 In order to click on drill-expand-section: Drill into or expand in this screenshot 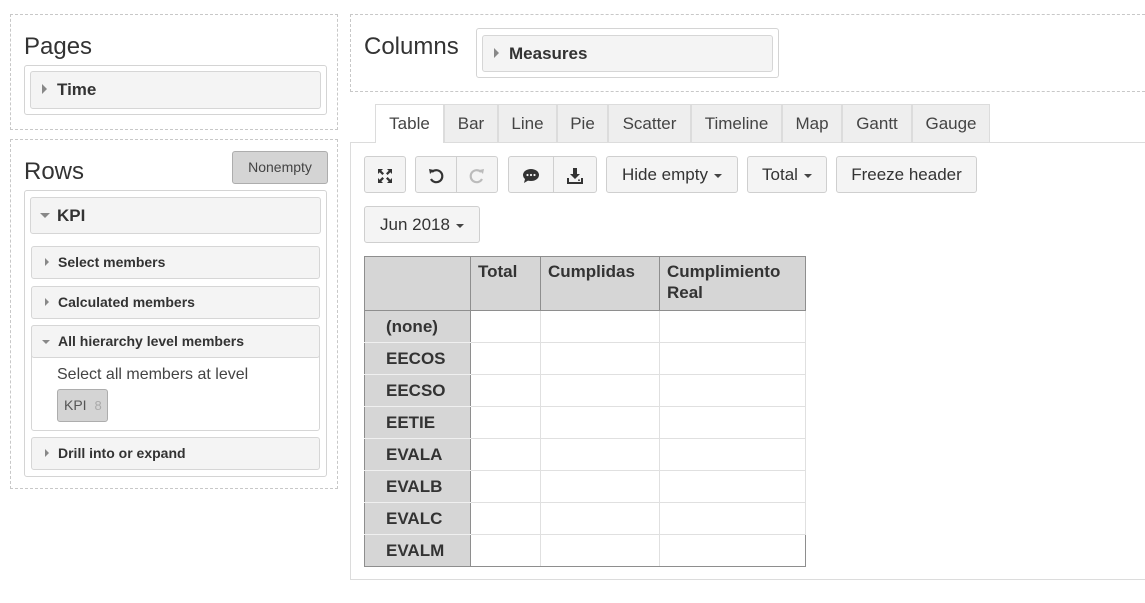, I will do `click(175, 453)`.